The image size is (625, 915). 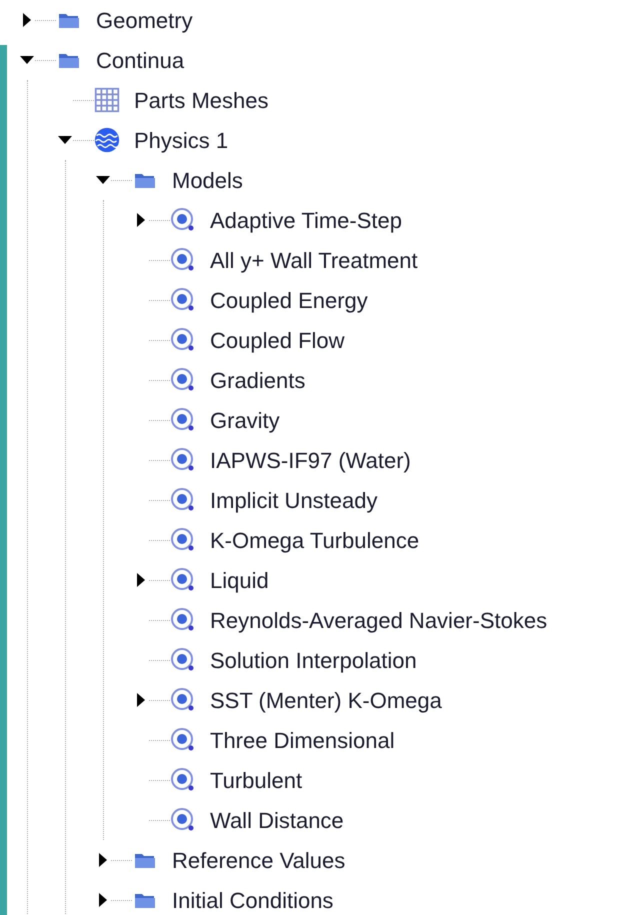 What do you see at coordinates (310, 460) in the screenshot?
I see `tree-item-label: IAPWS-IF97 (Water)` at bounding box center [310, 460].